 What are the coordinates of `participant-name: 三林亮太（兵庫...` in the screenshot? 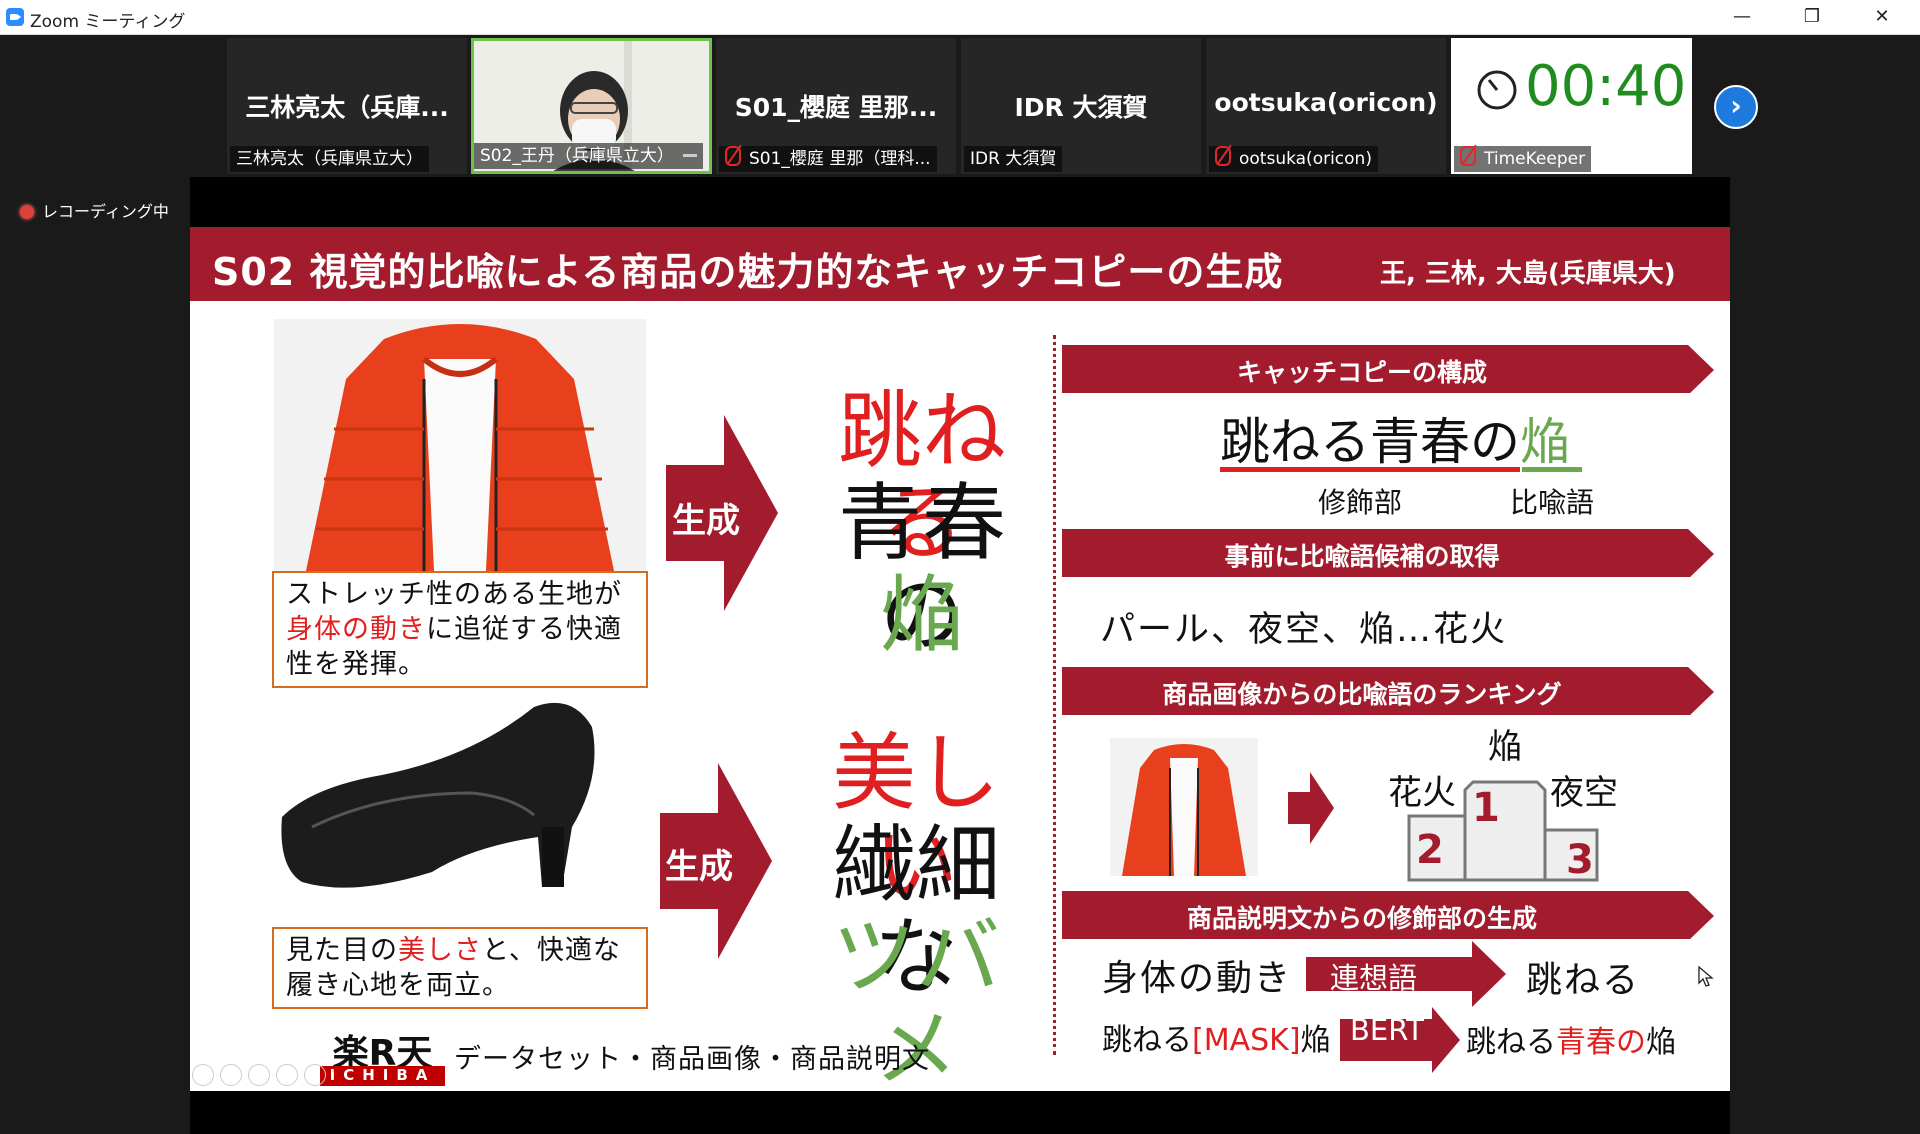 It's located at (347, 107).